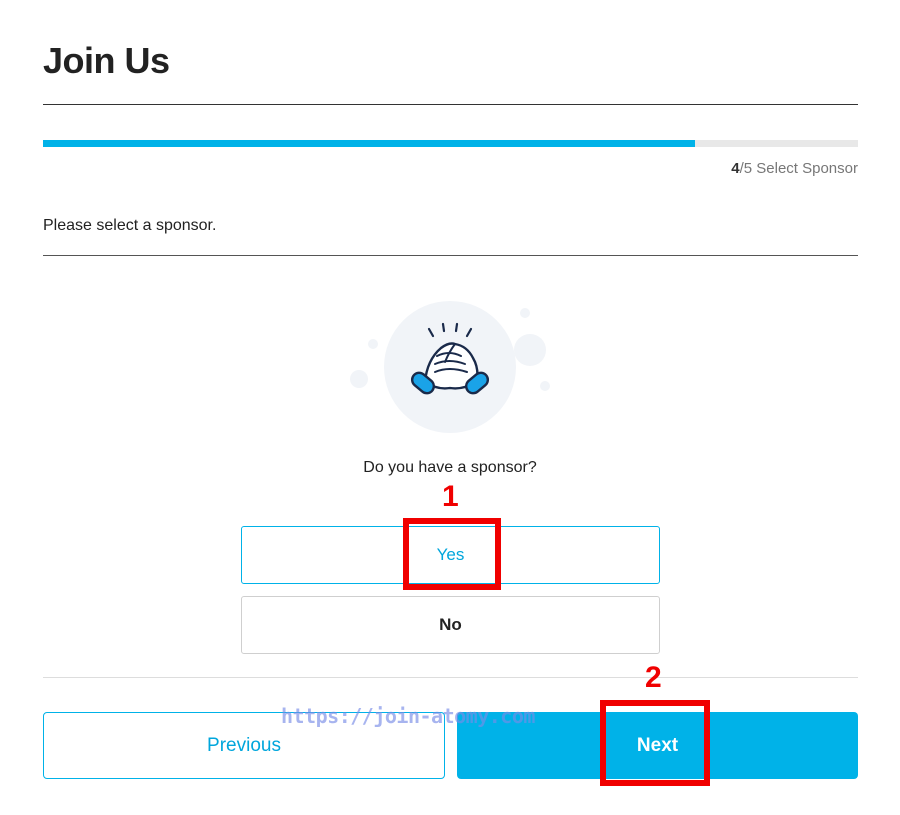 This screenshot has height=815, width=900. I want to click on step-current: 4, so click(735, 168).